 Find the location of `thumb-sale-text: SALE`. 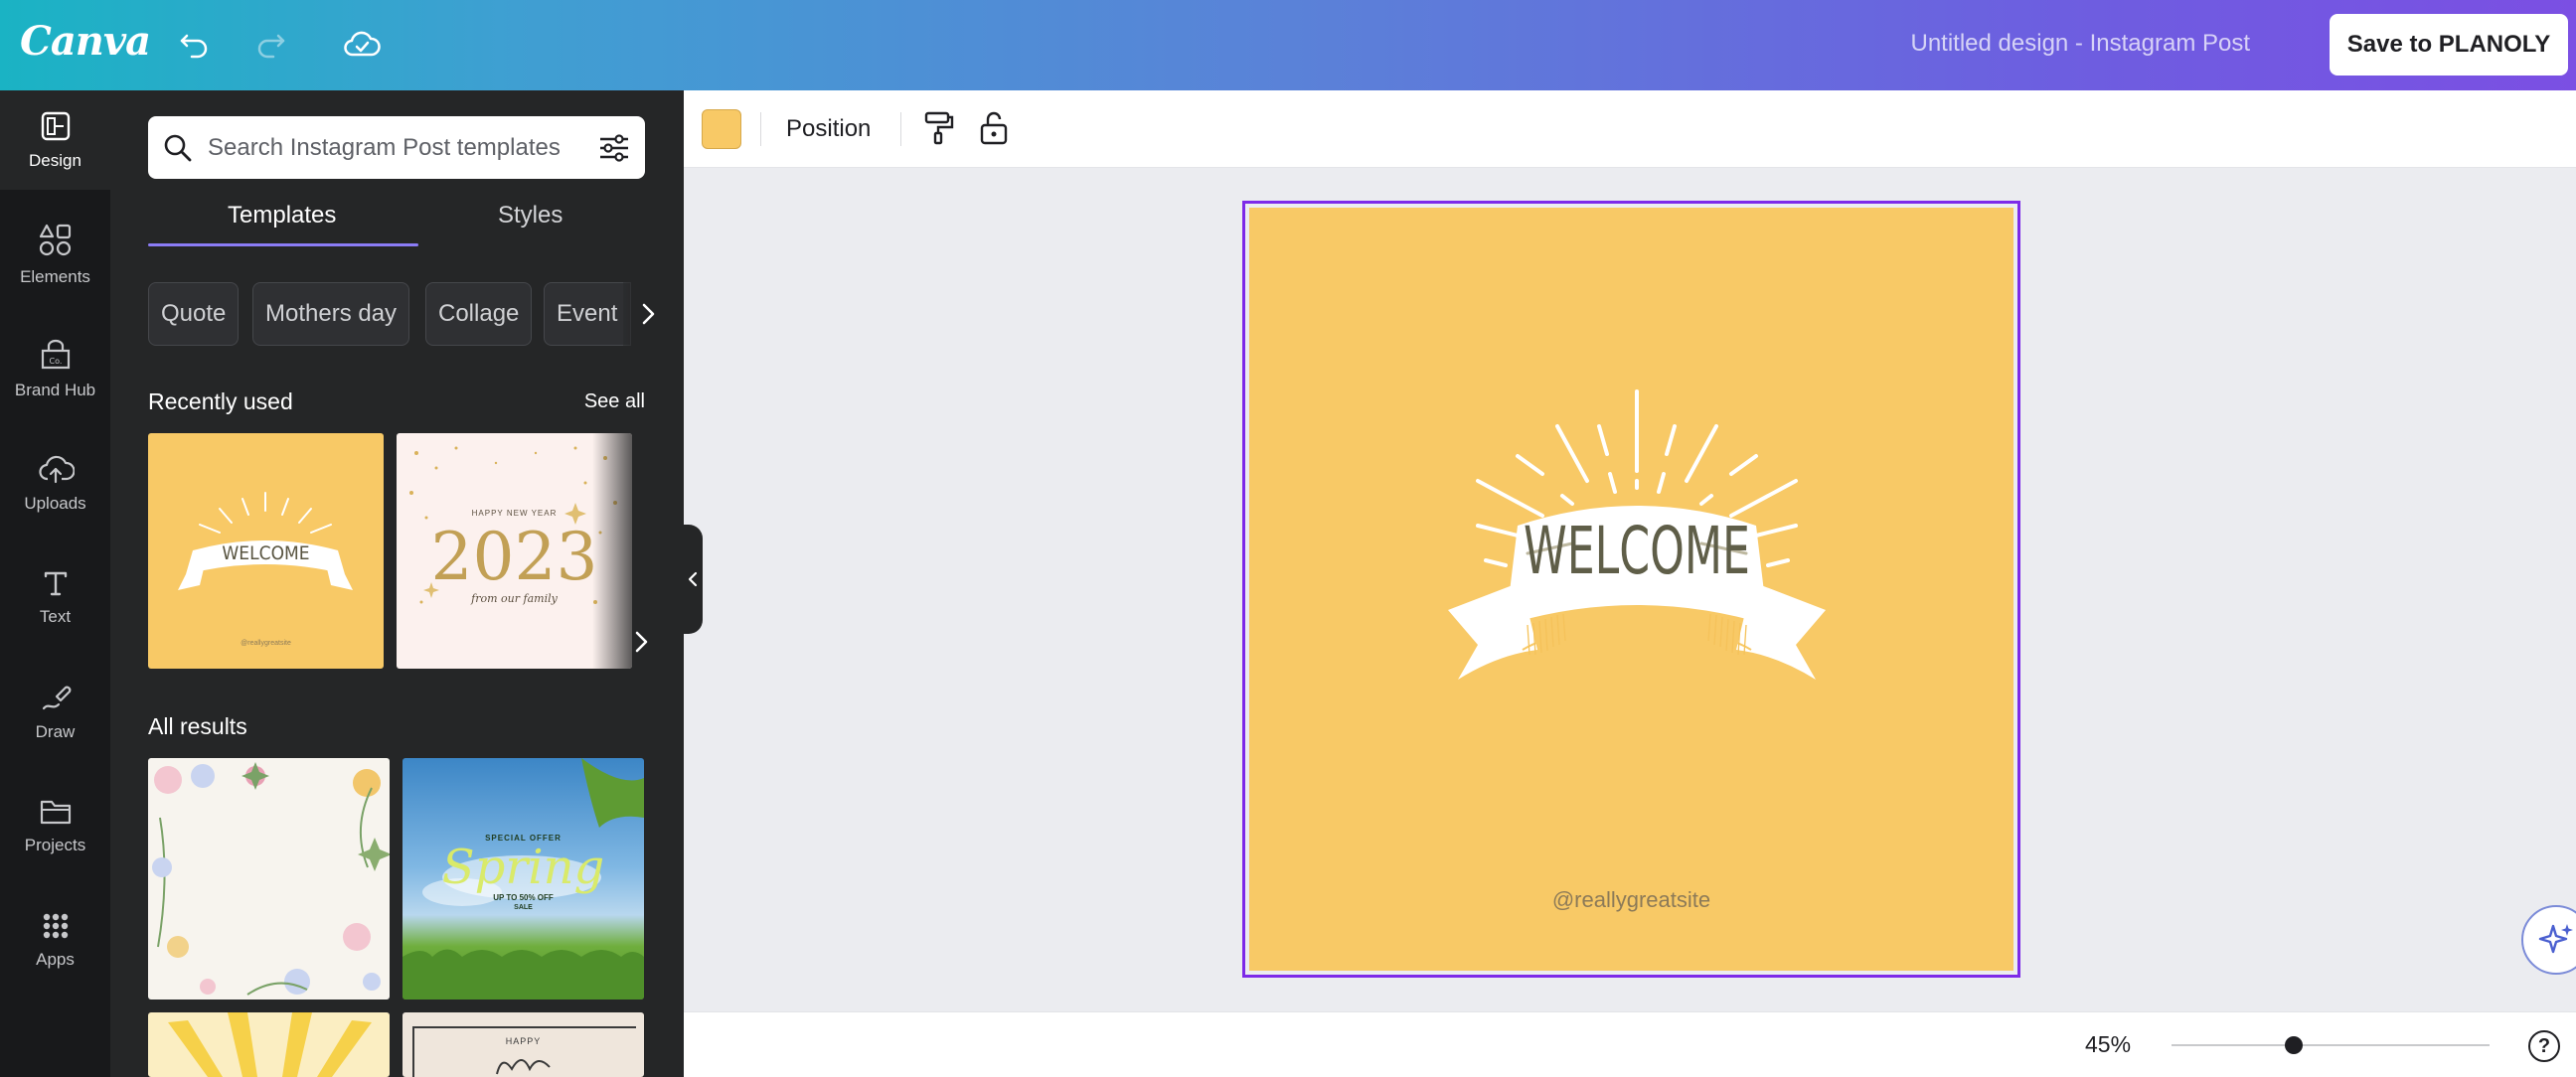

thumb-sale-text: SALE is located at coordinates (523, 908).